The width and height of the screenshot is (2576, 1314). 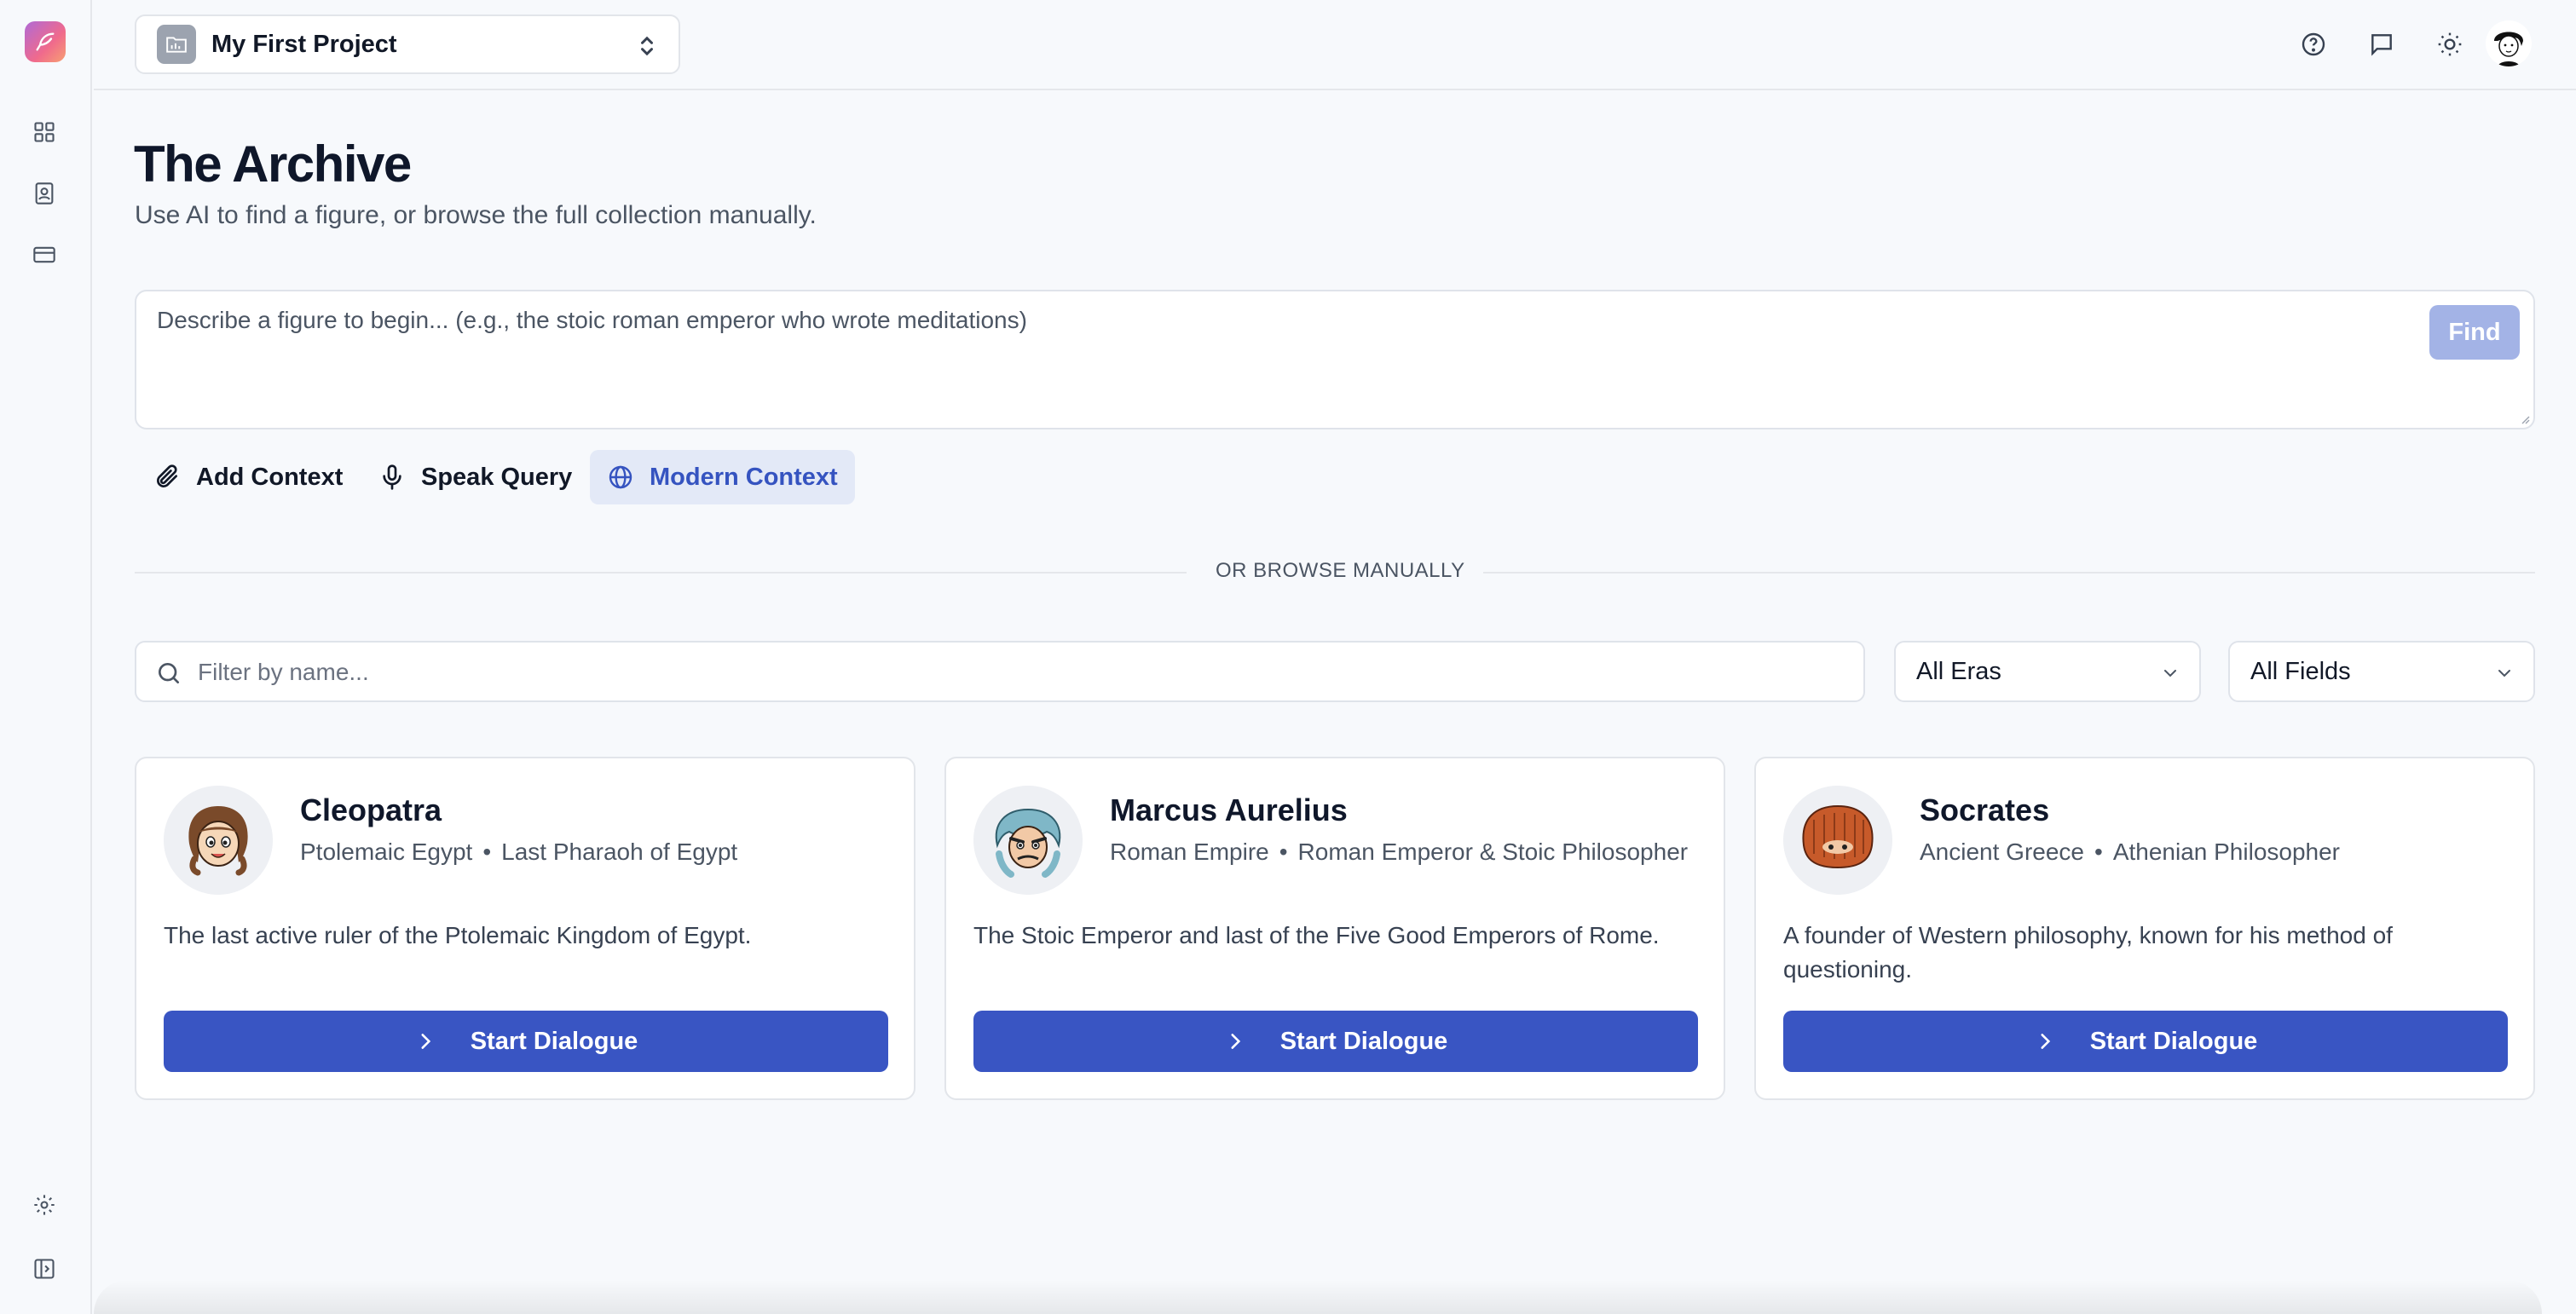 What do you see at coordinates (2300, 671) in the screenshot?
I see `field-select-value: All Fields` at bounding box center [2300, 671].